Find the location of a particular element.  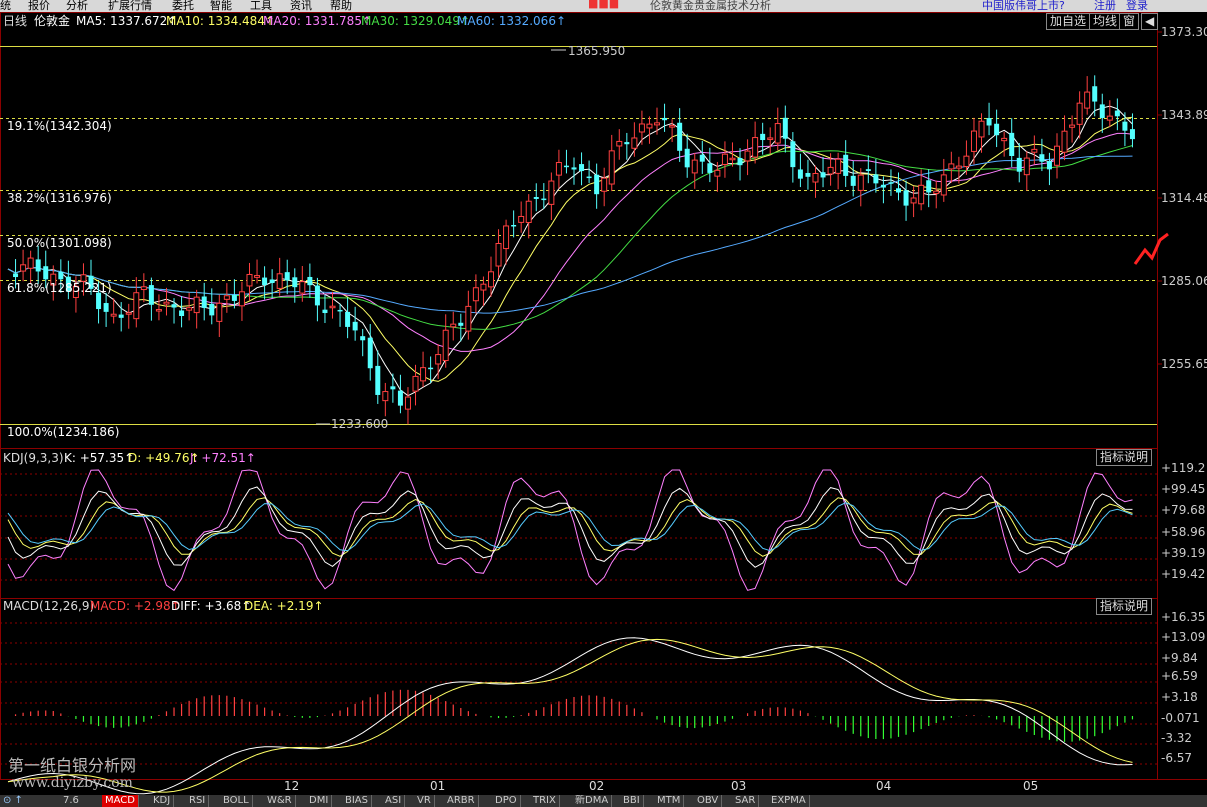

macd-title: MACD(12,26,9) is located at coordinates (49, 606).